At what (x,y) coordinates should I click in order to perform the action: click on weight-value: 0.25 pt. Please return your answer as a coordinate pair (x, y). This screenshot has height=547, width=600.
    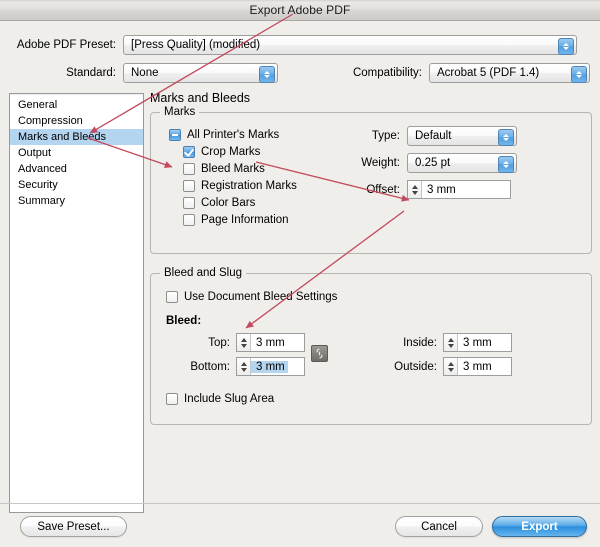
    Looking at the image, I should click on (433, 163).